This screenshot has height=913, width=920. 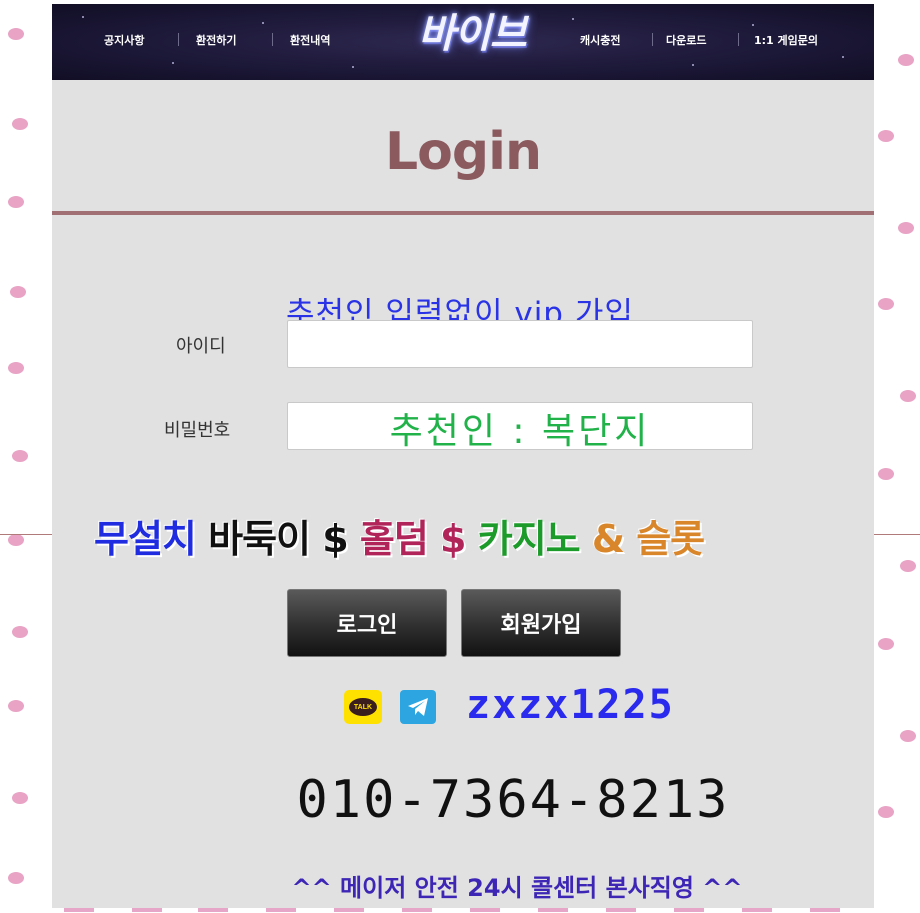 What do you see at coordinates (310, 40) in the screenshot?
I see `nav-exchange-history: 환전내역` at bounding box center [310, 40].